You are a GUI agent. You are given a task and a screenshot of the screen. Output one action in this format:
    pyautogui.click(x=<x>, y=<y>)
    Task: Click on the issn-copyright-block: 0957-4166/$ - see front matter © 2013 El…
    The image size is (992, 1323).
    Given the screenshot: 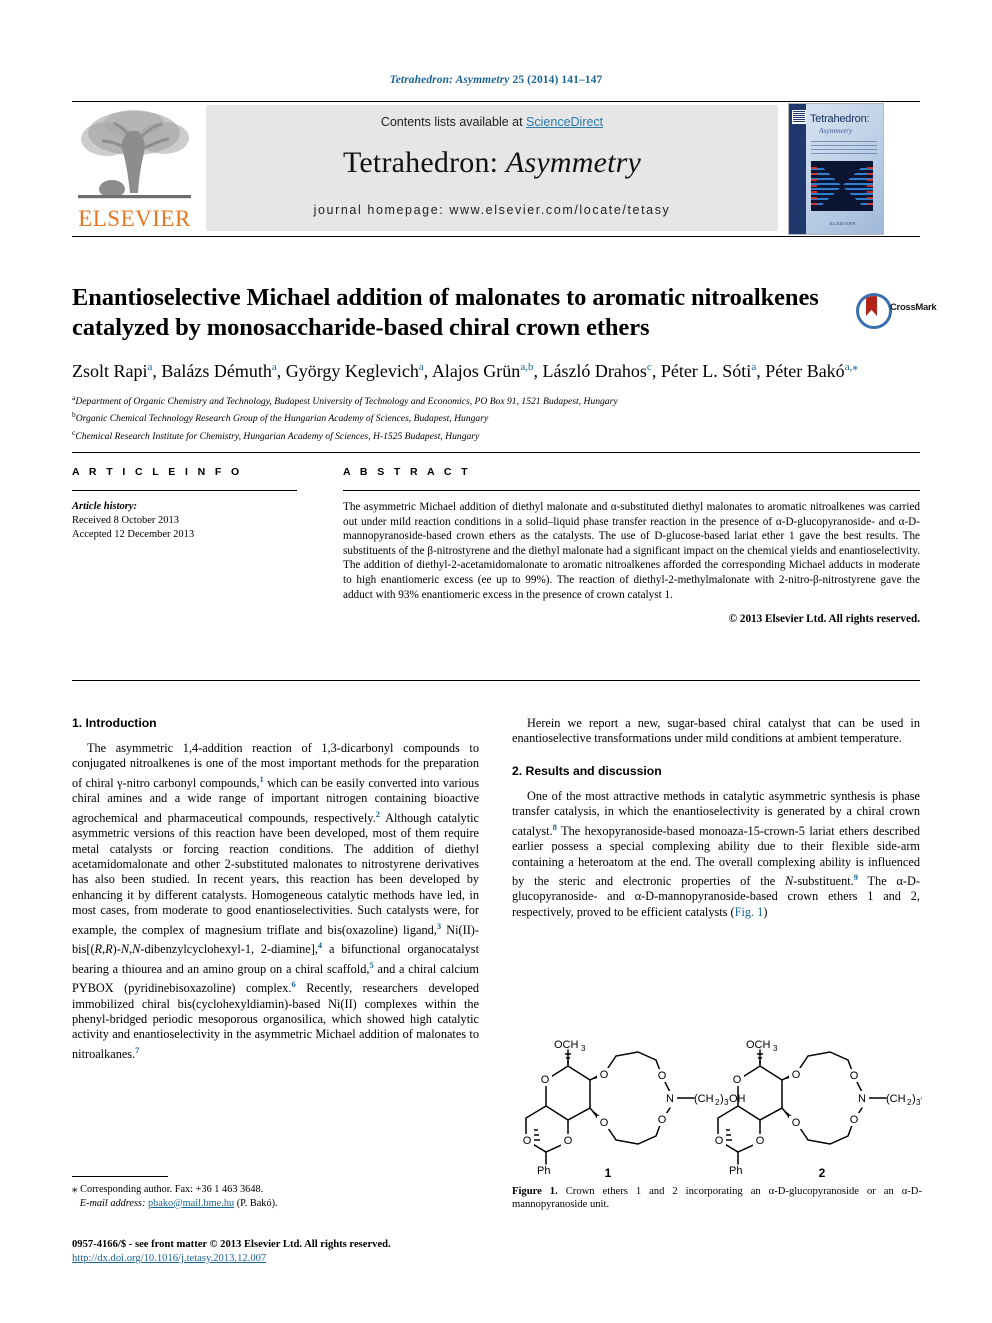 What is the action you would take?
    pyautogui.click(x=287, y=1252)
    